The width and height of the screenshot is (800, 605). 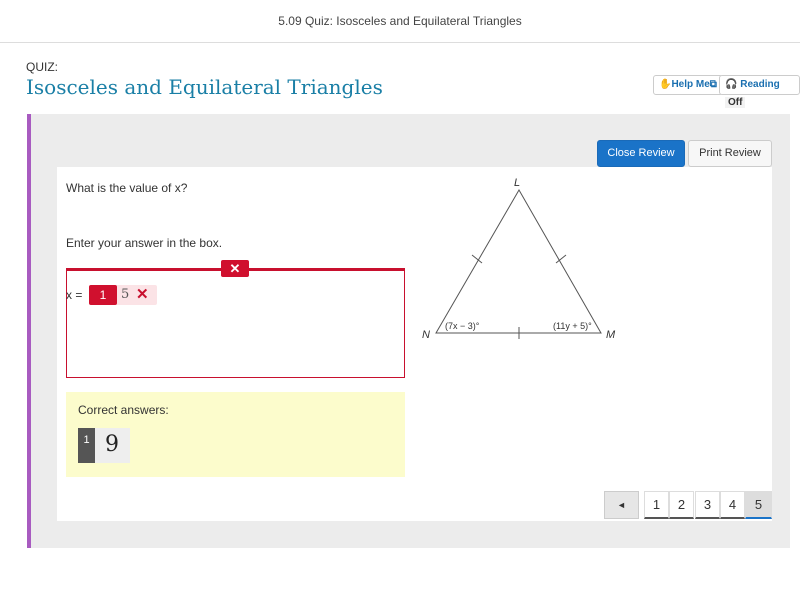 I want to click on triangle, so click(x=518, y=261).